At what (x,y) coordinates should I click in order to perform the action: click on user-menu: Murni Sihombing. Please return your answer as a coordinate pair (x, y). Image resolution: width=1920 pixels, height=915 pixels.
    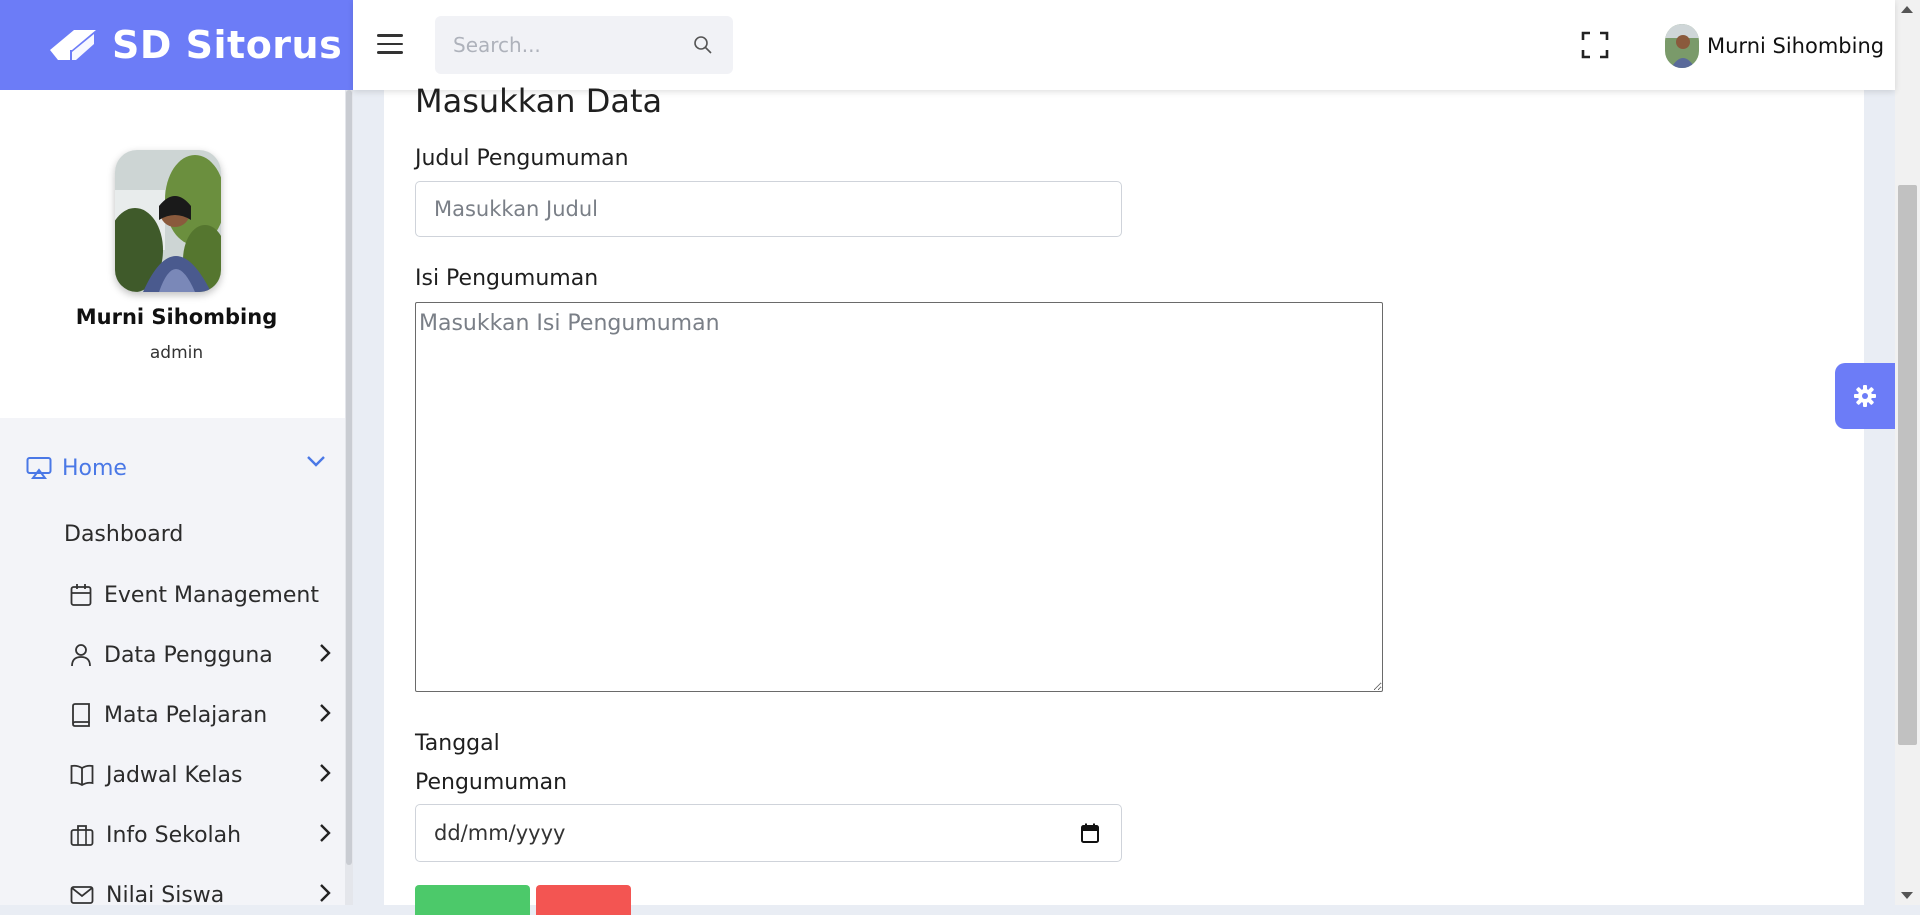
    Looking at the image, I should click on (1774, 46).